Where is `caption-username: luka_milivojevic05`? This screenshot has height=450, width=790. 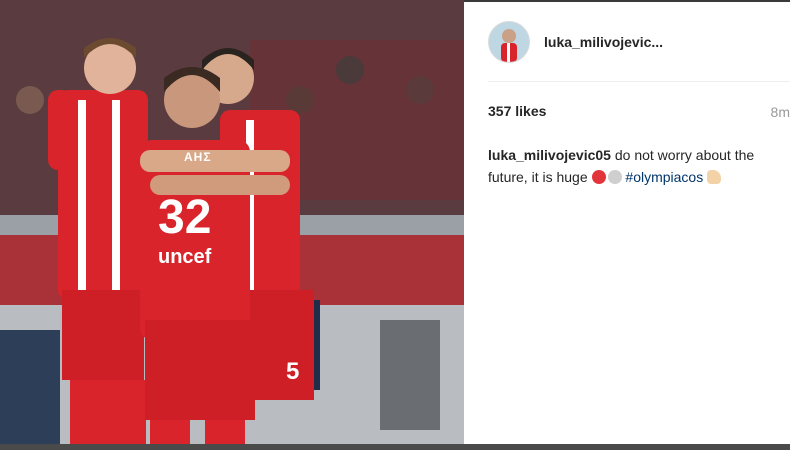
caption-username: luka_milivojevic05 is located at coordinates (549, 155).